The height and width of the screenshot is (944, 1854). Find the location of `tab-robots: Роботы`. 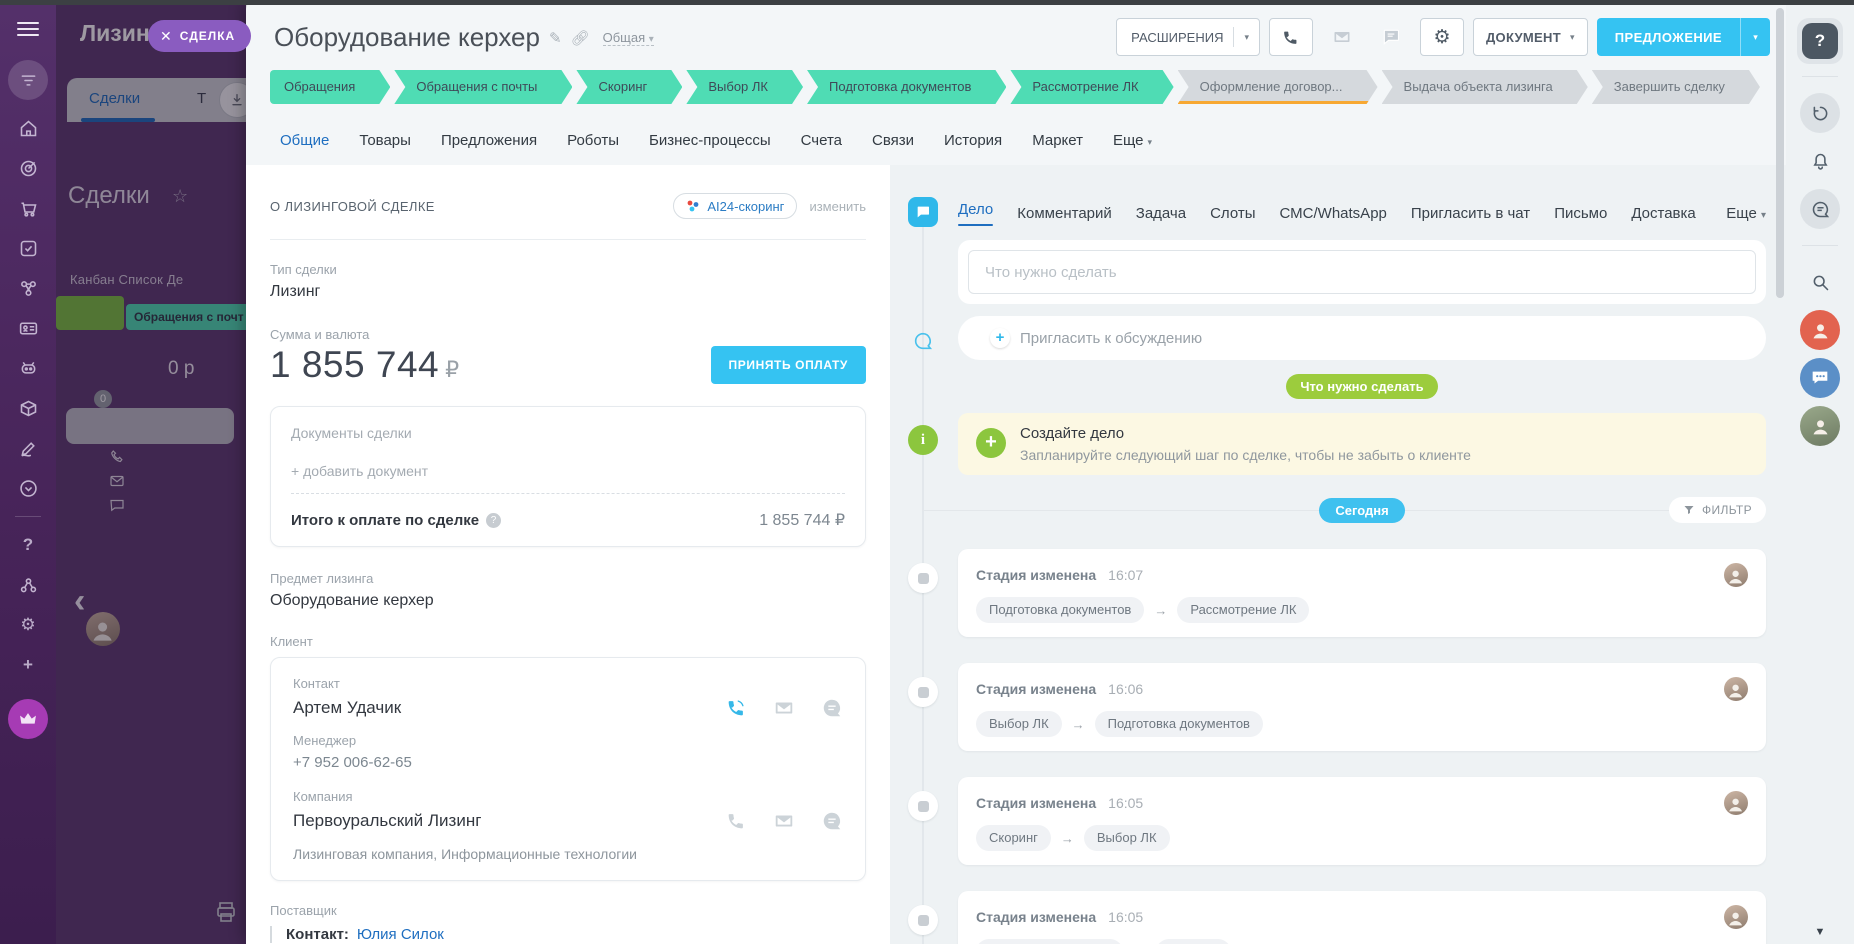

tab-robots: Роботы is located at coordinates (593, 140).